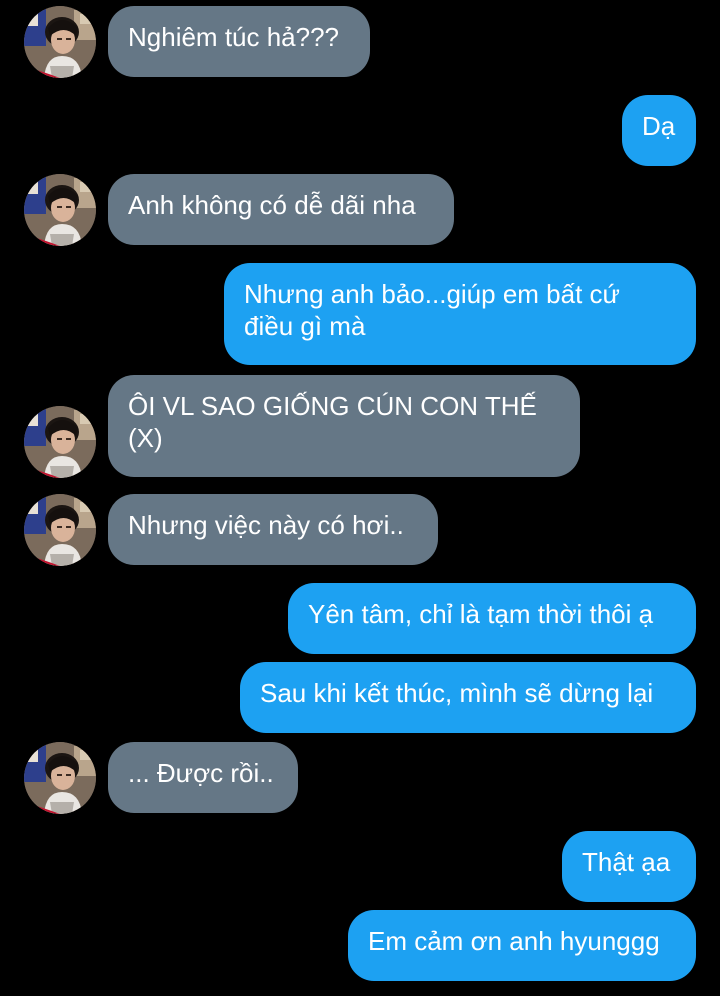 The width and height of the screenshot is (720, 996). Describe the element at coordinates (629, 866) in the screenshot. I see `message-bubble-outgoing: Thật ạa` at that location.